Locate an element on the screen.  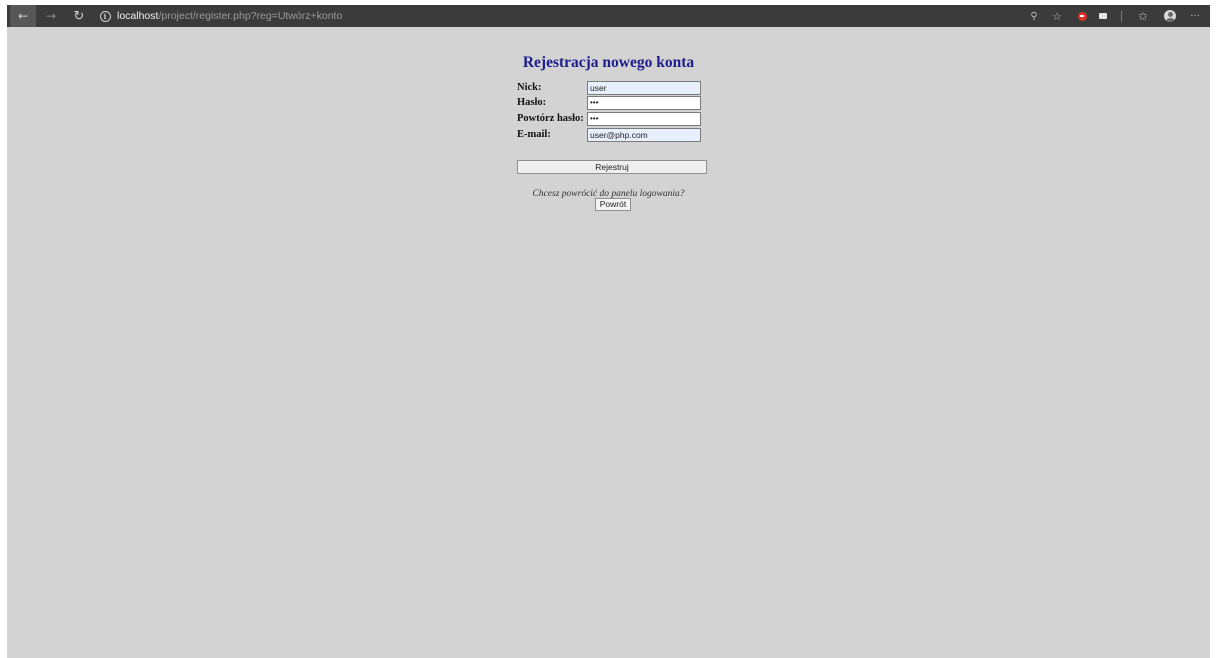
arrow-right-icon: → is located at coordinates (51, 16).